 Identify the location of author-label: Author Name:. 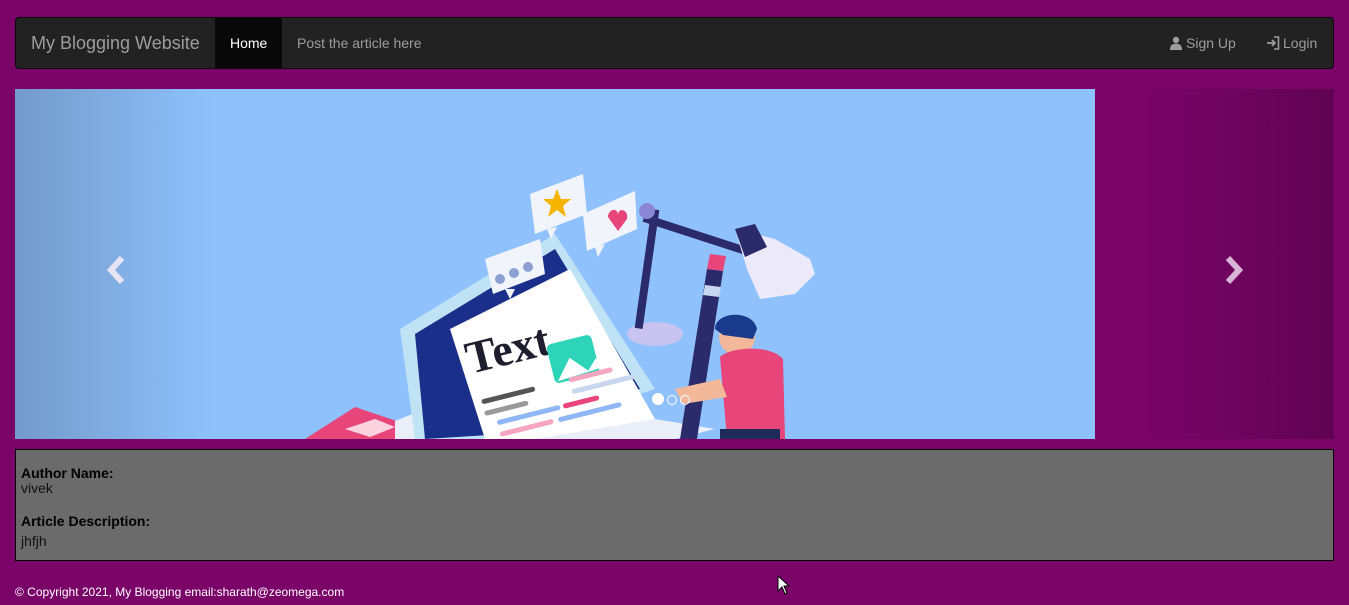
(67, 473).